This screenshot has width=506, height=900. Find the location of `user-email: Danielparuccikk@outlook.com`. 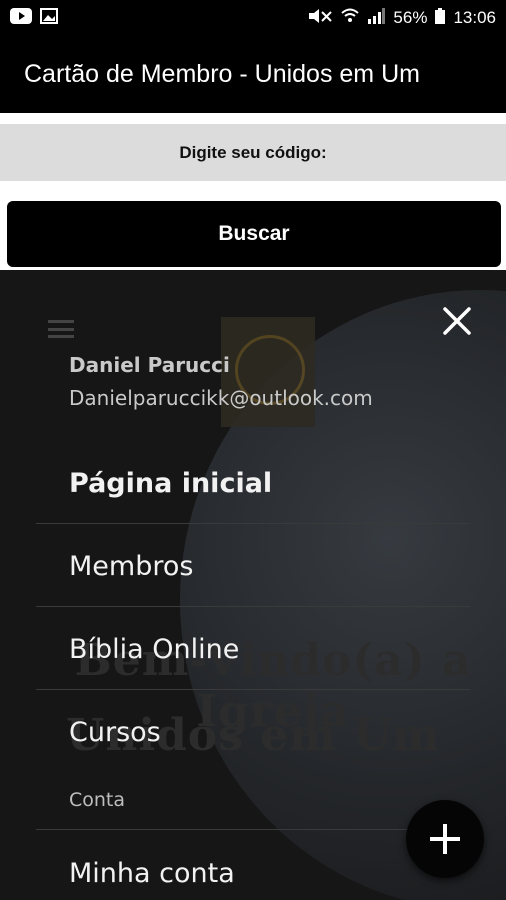

user-email: Danielparuccikk@outlook.com is located at coordinates (221, 398).